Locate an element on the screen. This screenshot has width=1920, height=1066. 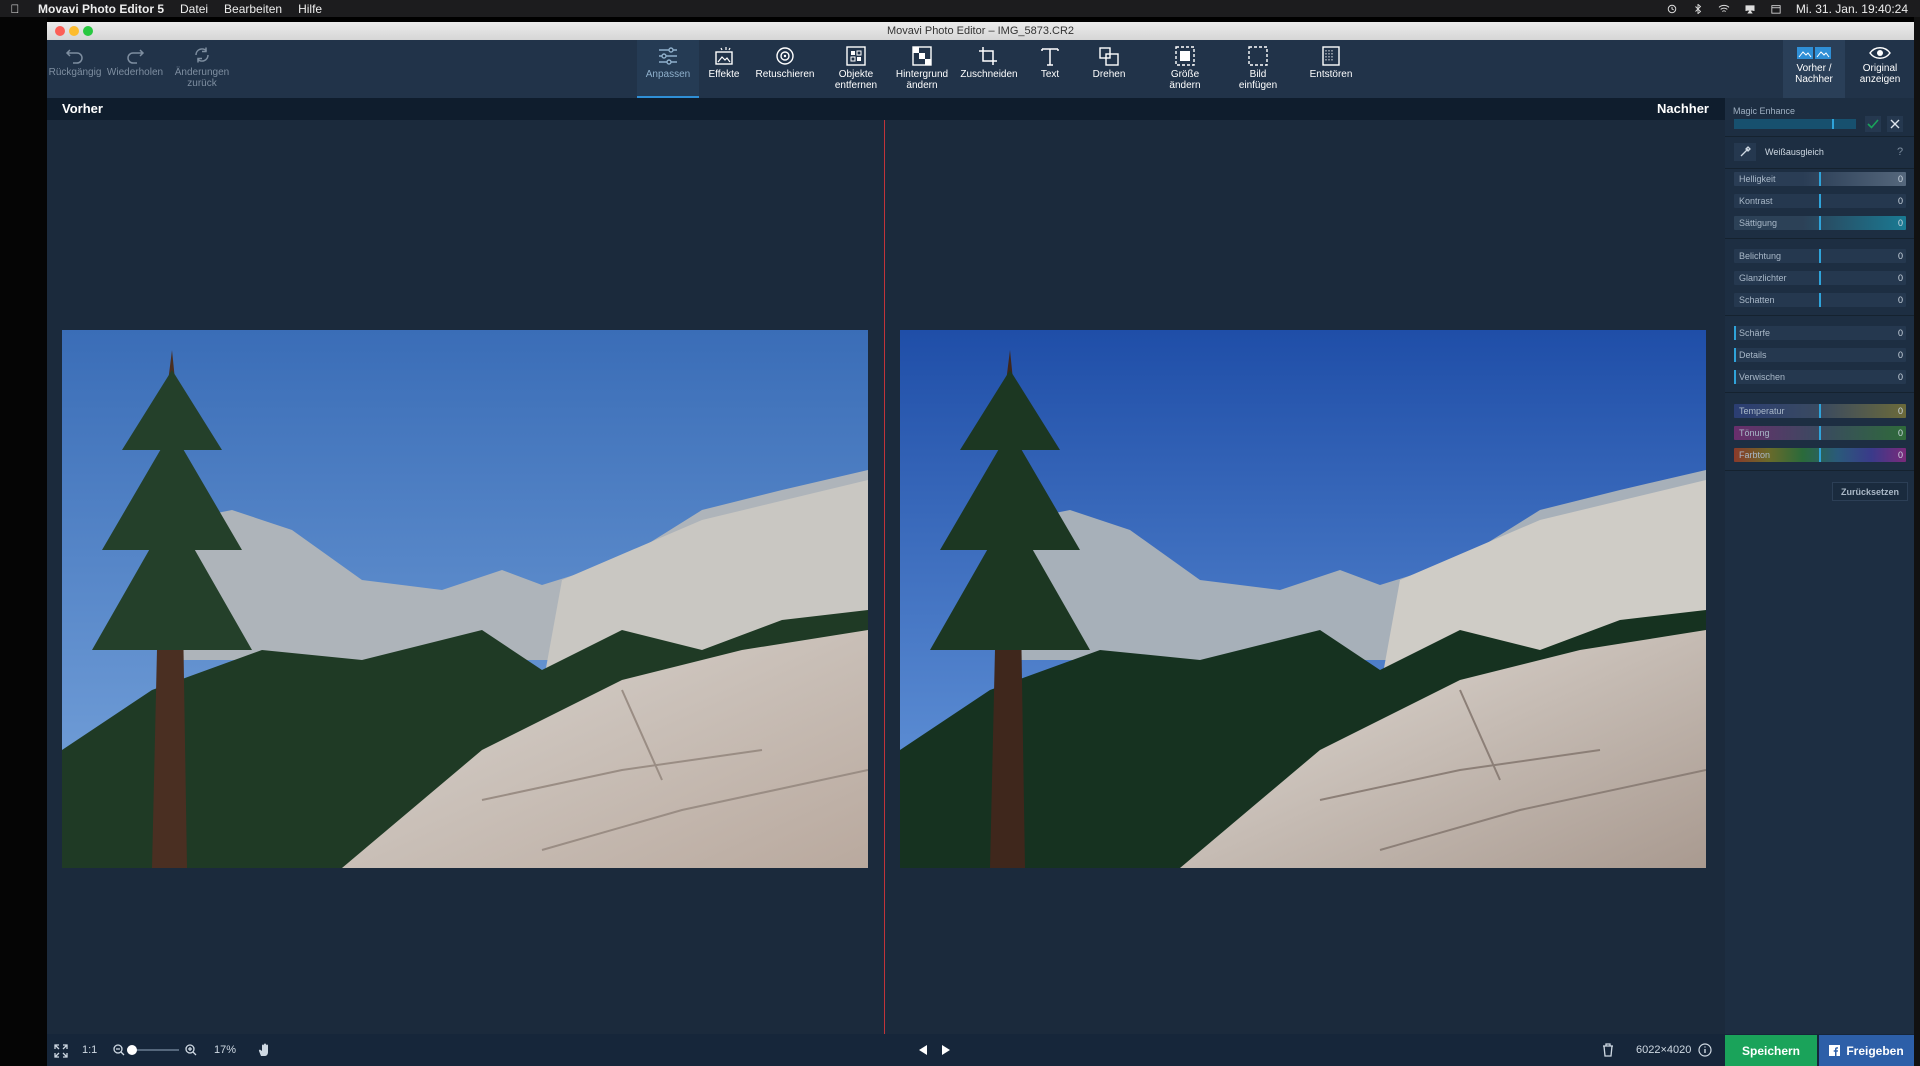
tool-zuschneiden: Zuschneiden is located at coordinates (989, 69).